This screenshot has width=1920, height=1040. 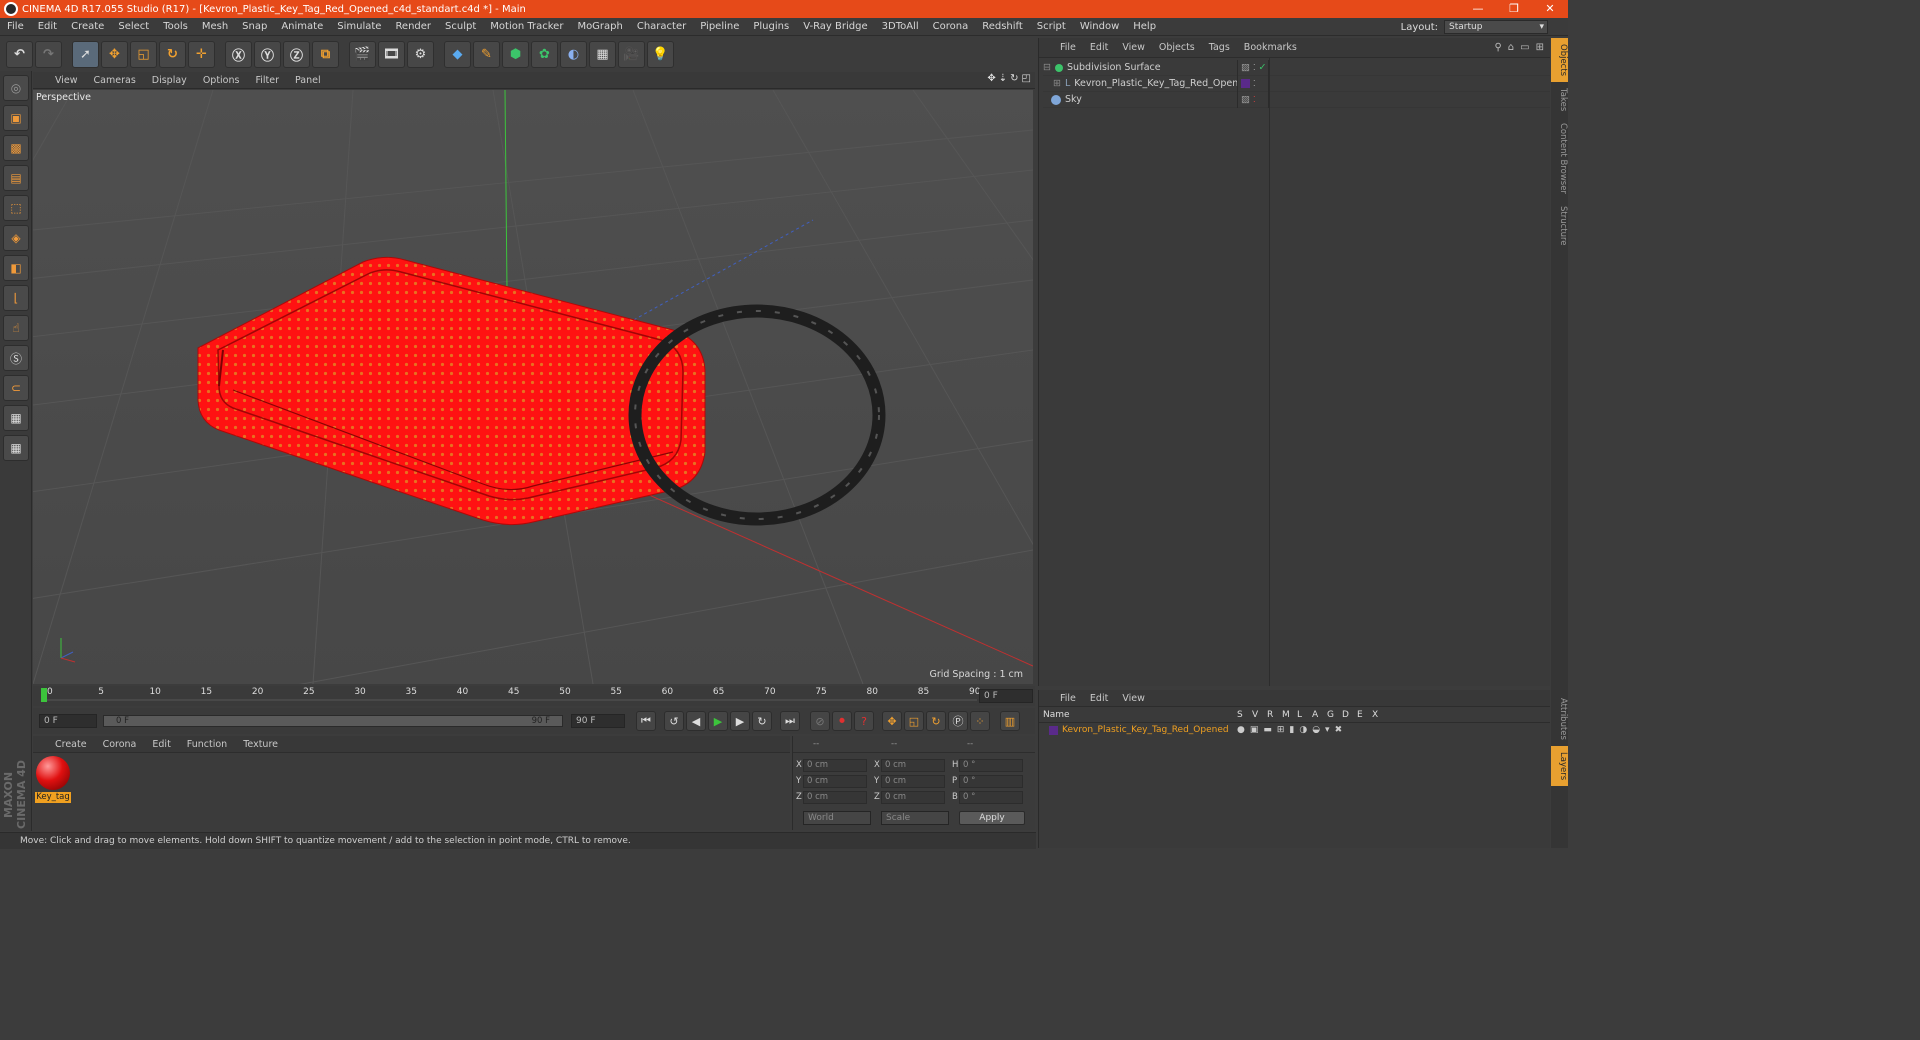 What do you see at coordinates (1003, 78) in the screenshot?
I see `viewport-dolly-icon: ⇣` at bounding box center [1003, 78].